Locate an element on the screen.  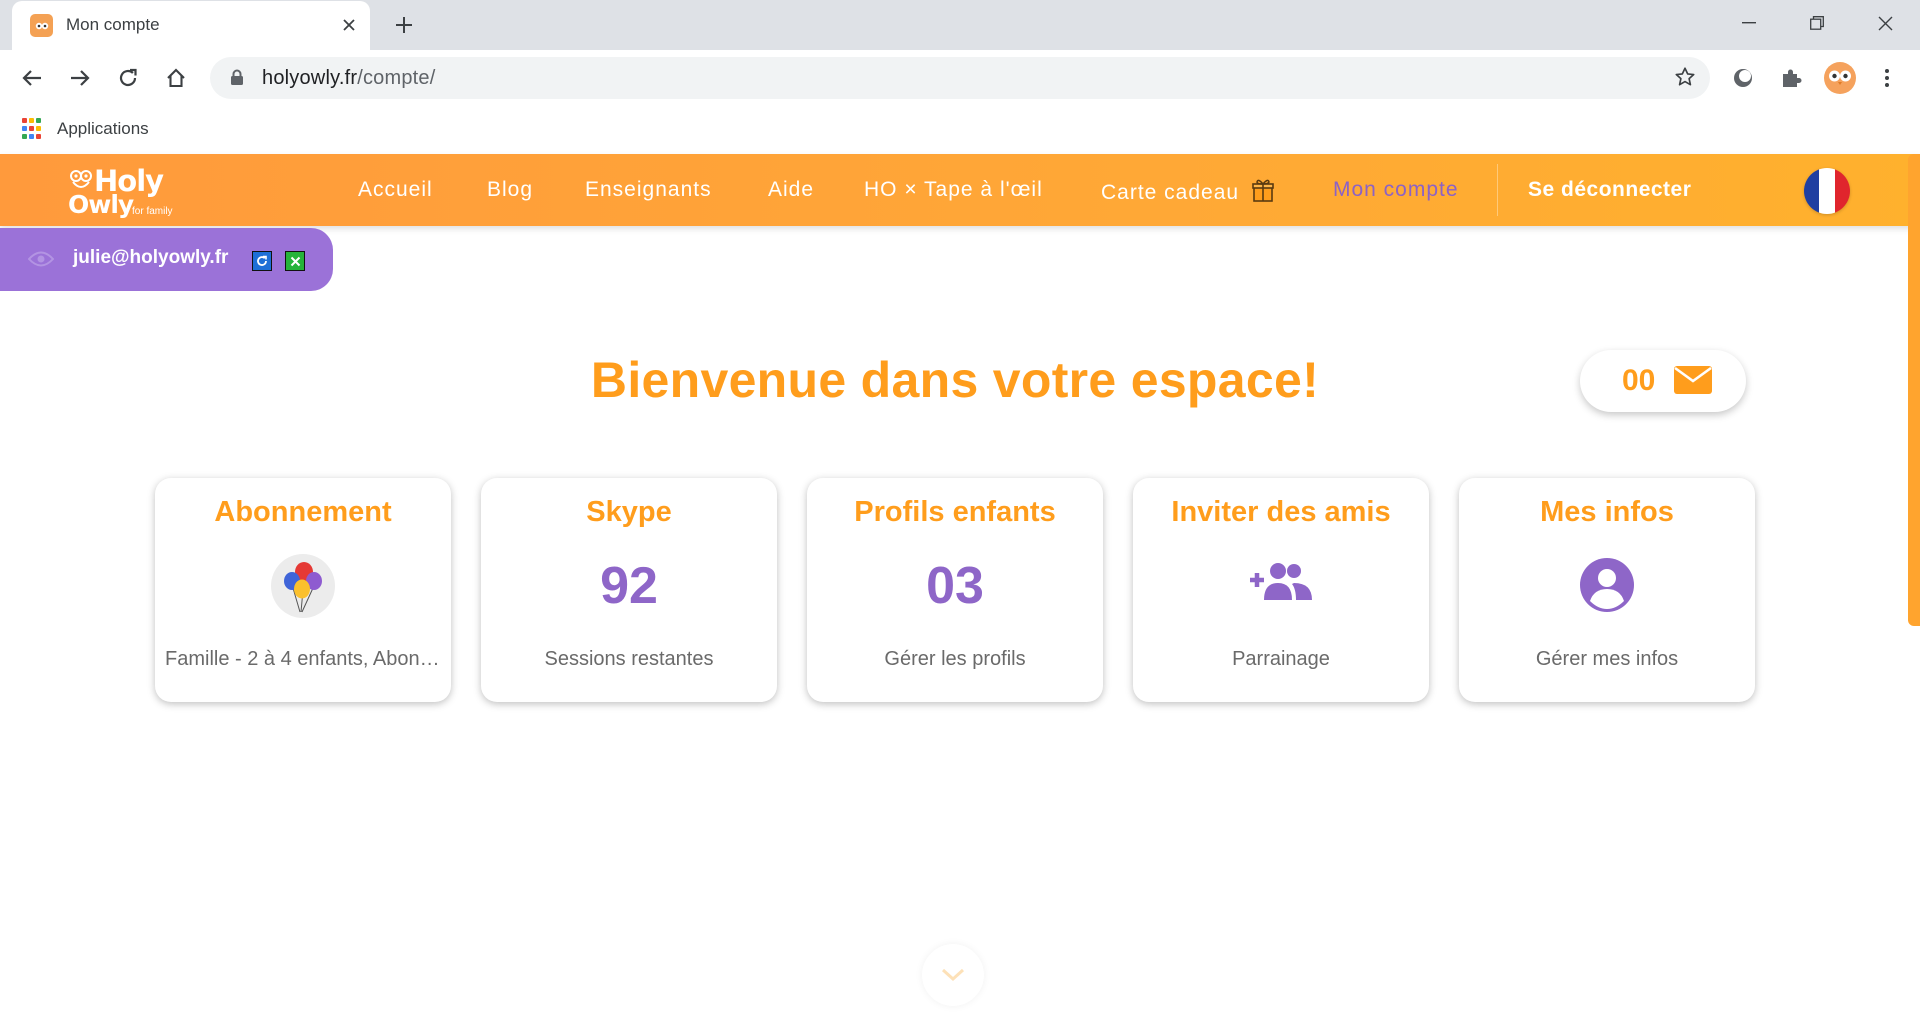
card-profils-enfants: Profils enfants 03 Gérer les profils is located at coordinates (955, 590).